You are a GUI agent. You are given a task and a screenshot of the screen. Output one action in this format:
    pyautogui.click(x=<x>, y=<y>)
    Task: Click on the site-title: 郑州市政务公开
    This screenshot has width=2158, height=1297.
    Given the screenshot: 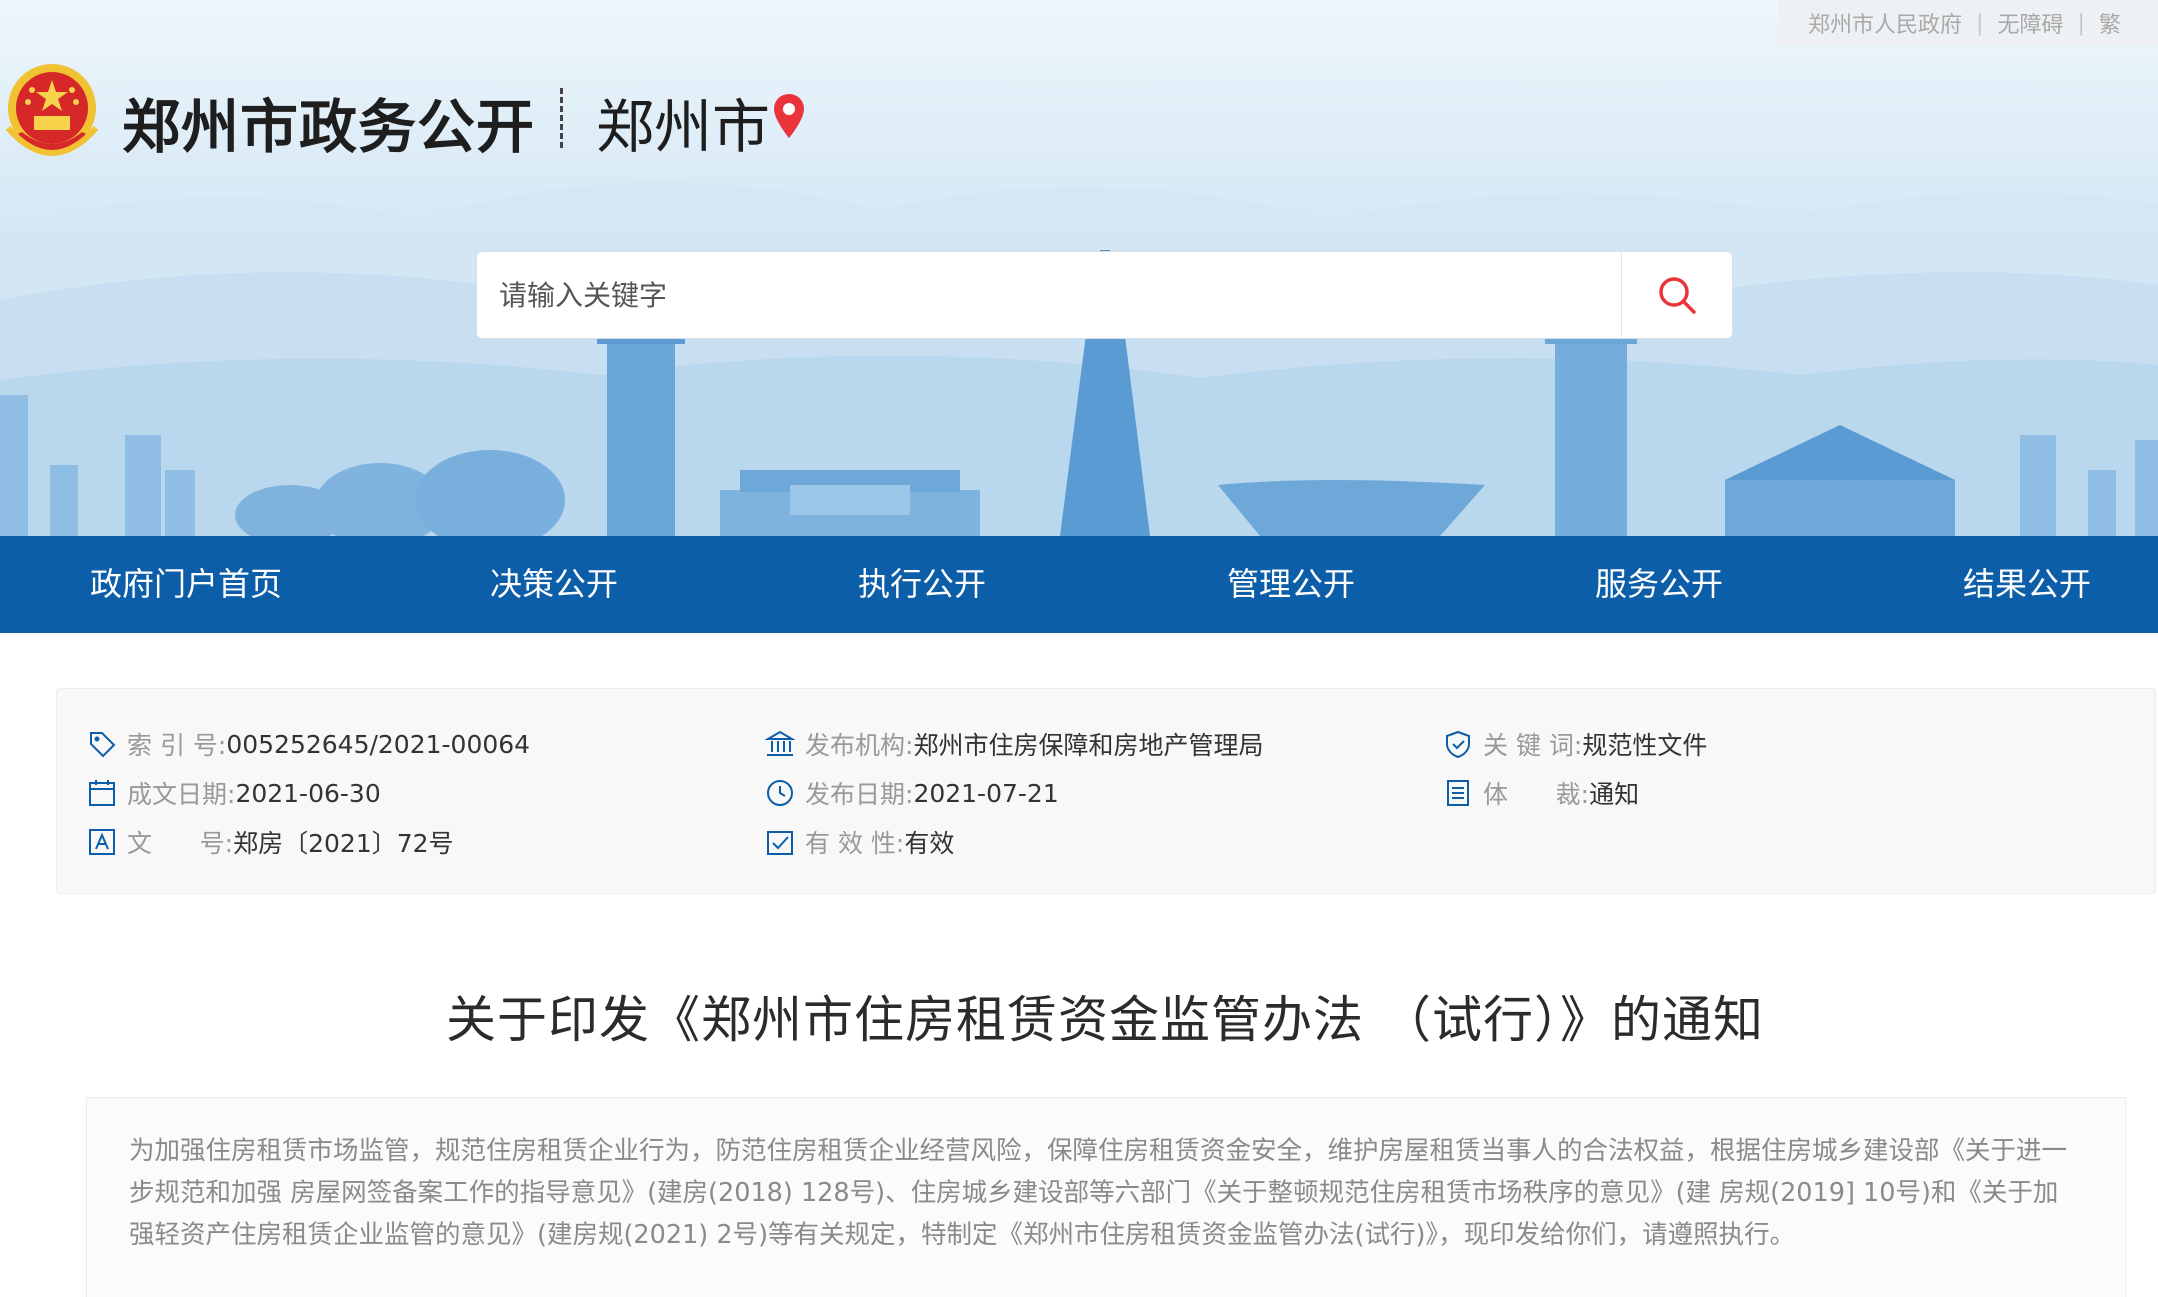 What is the action you would take?
    pyautogui.click(x=328, y=122)
    